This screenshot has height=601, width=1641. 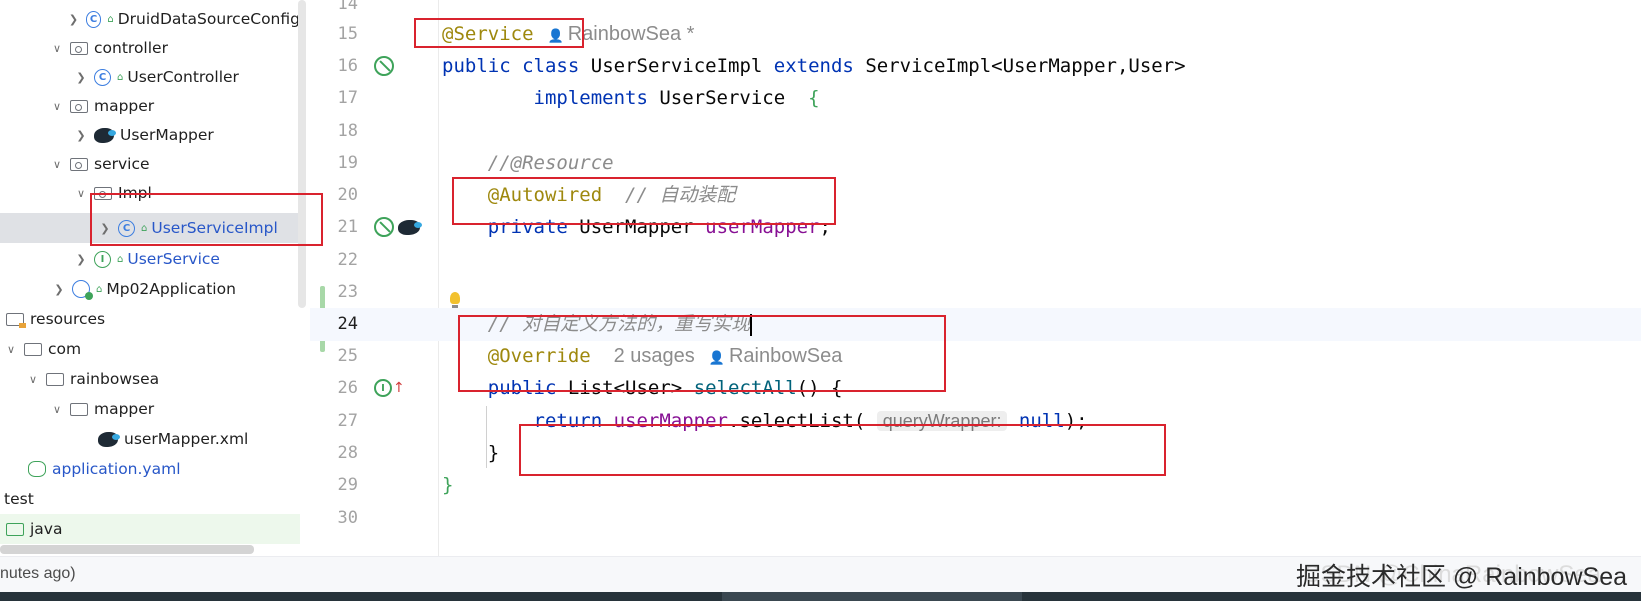 I want to click on line-number: 29, so click(x=347, y=485).